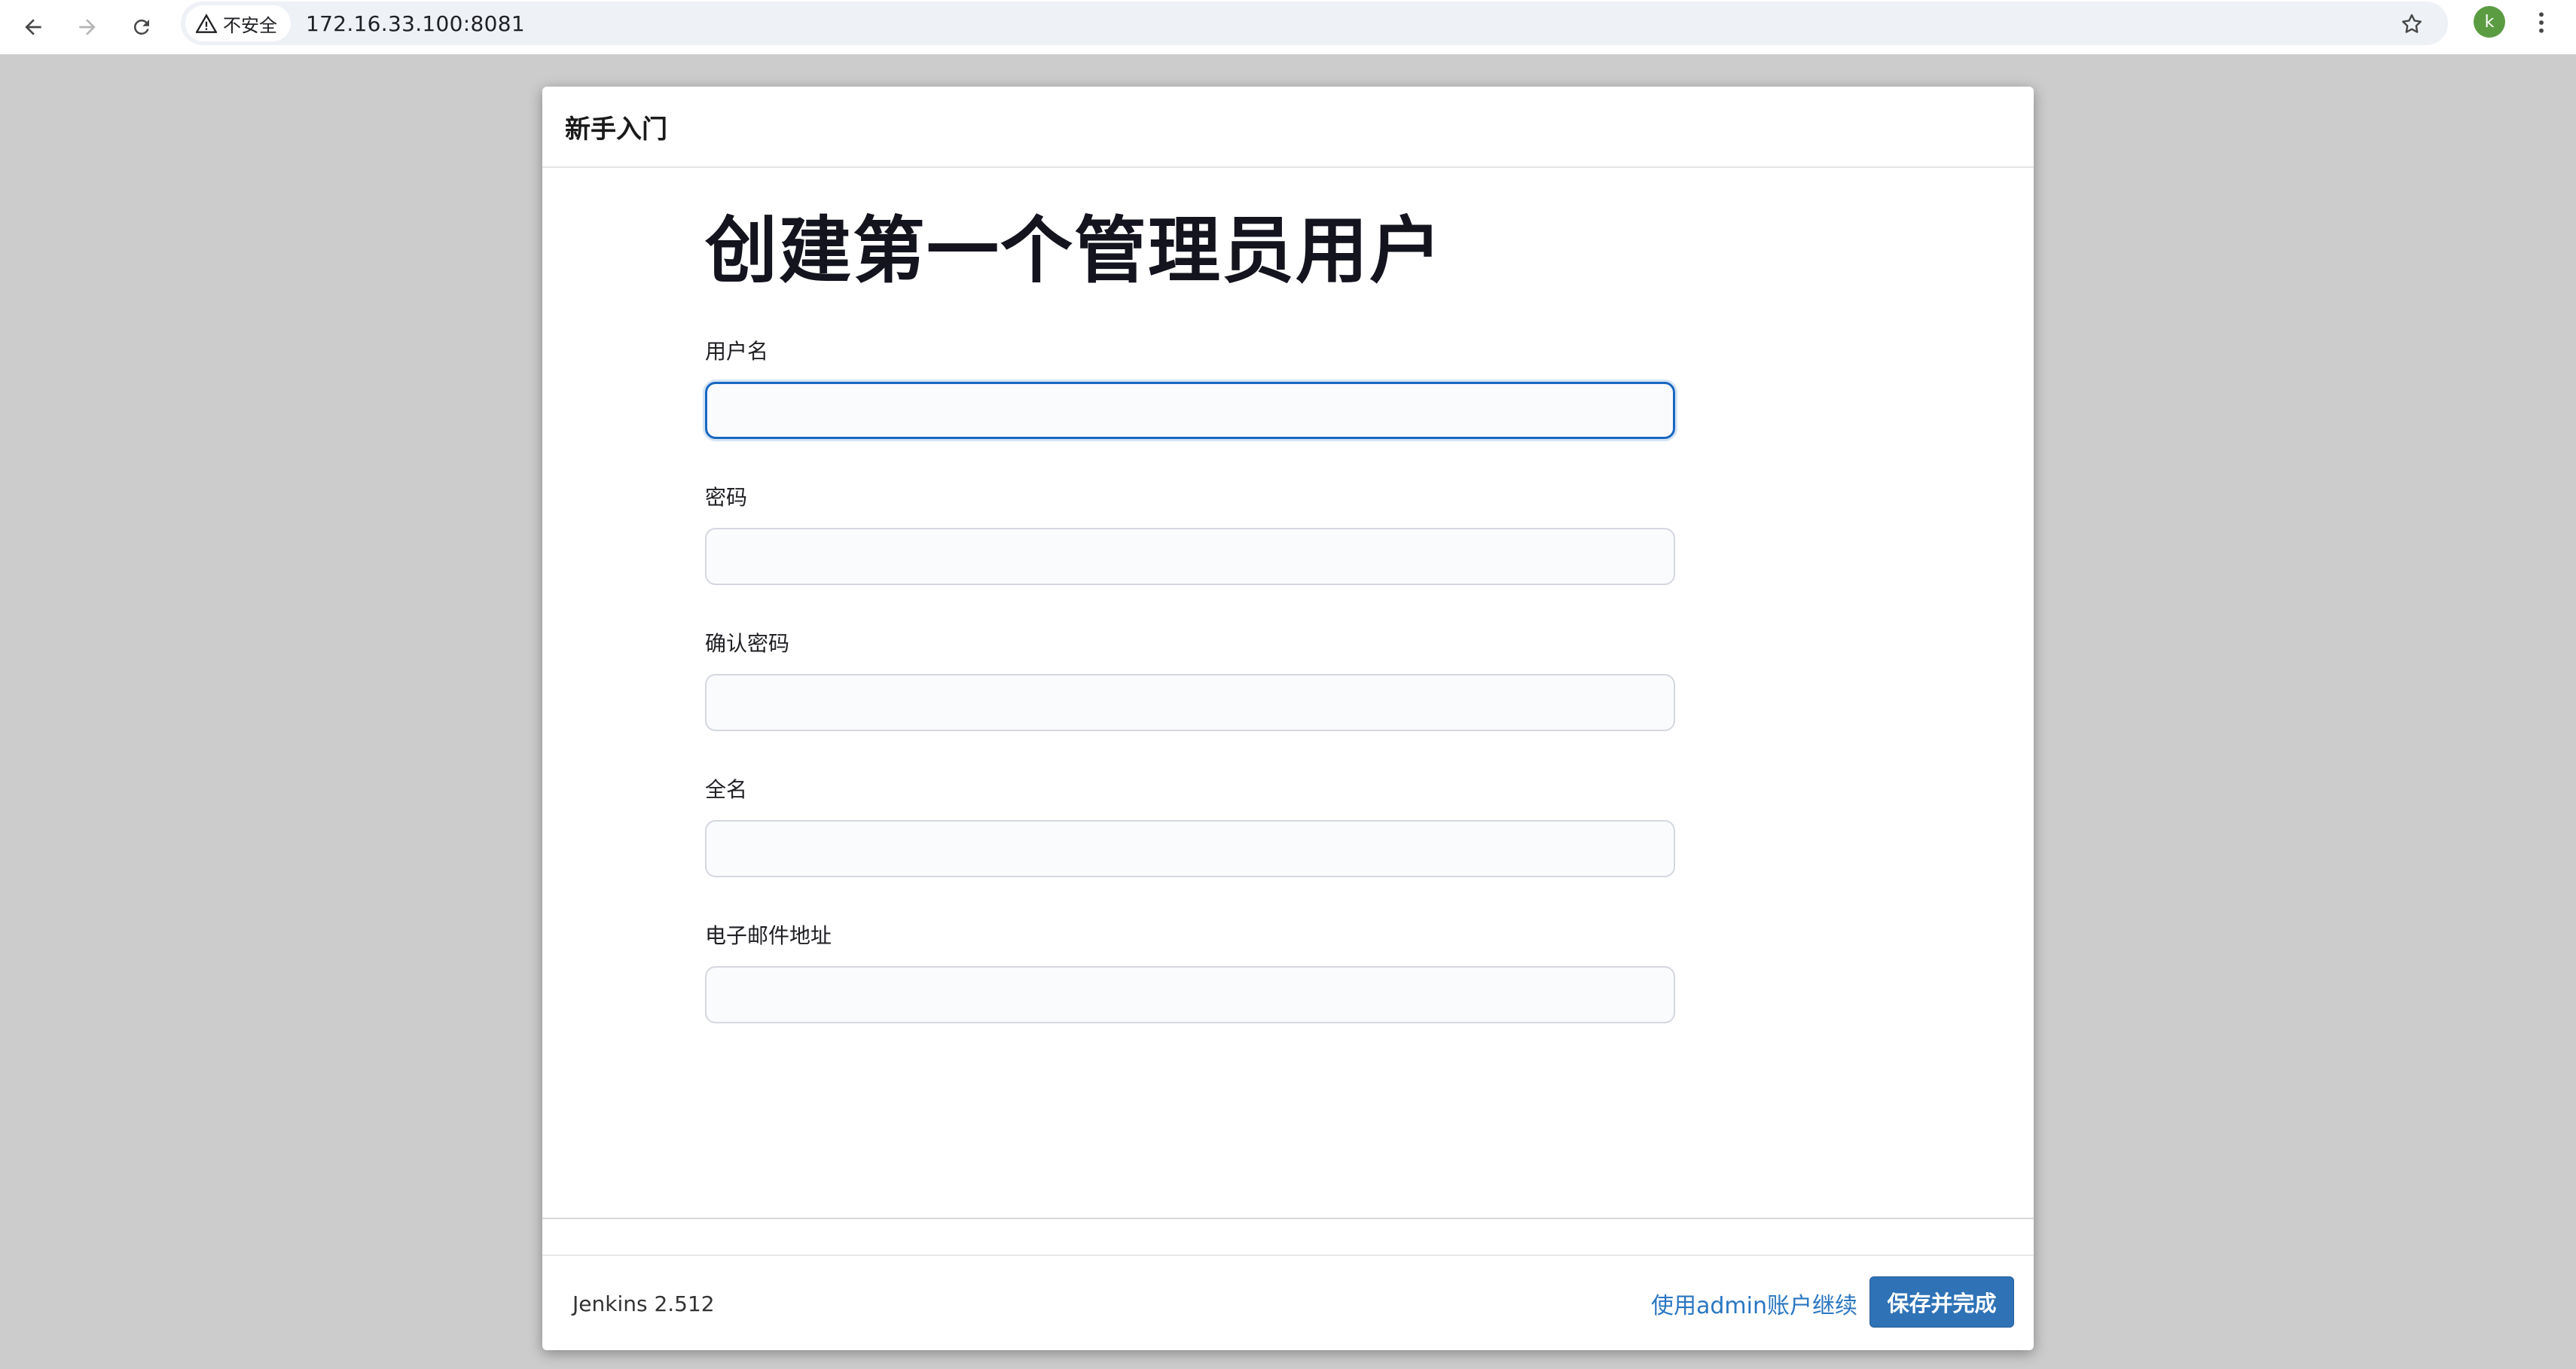  Describe the element at coordinates (1190, 702) in the screenshot. I see `confirm-password-input` at that location.